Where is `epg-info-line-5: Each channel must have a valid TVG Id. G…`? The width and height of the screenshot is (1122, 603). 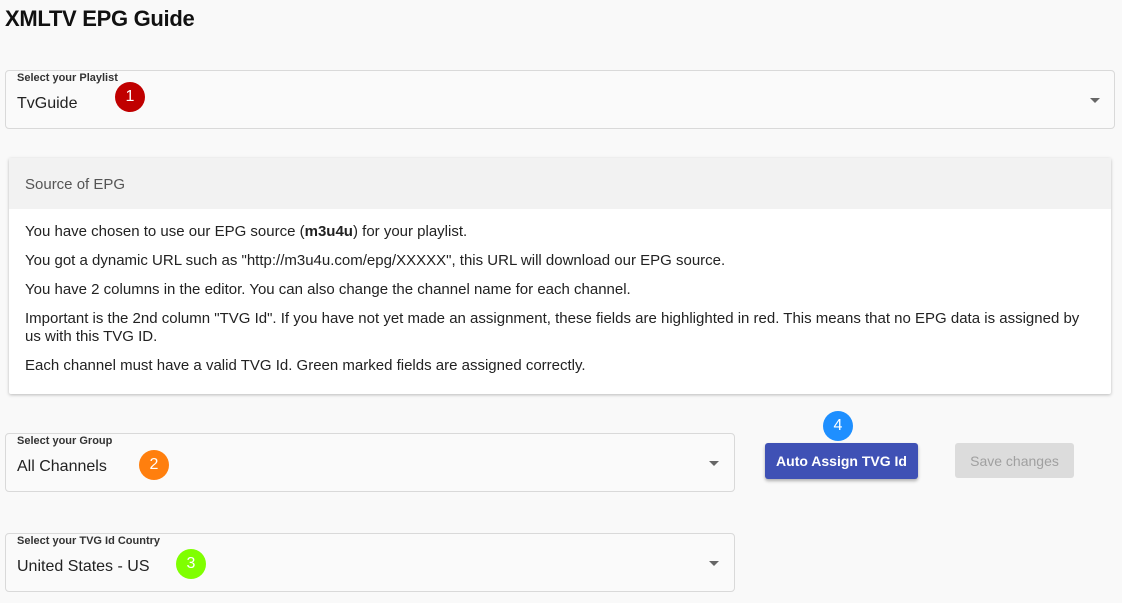
epg-info-line-5: Each channel must have a valid TVG Id. G… is located at coordinates (305, 365).